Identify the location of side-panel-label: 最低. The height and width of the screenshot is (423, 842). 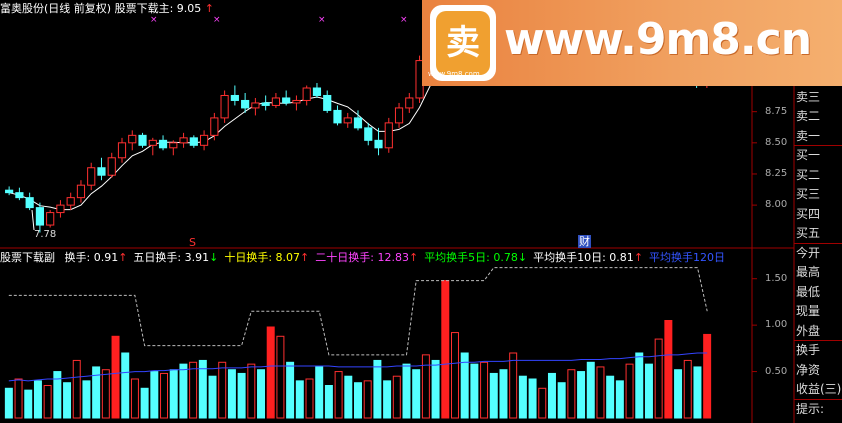
(808, 291).